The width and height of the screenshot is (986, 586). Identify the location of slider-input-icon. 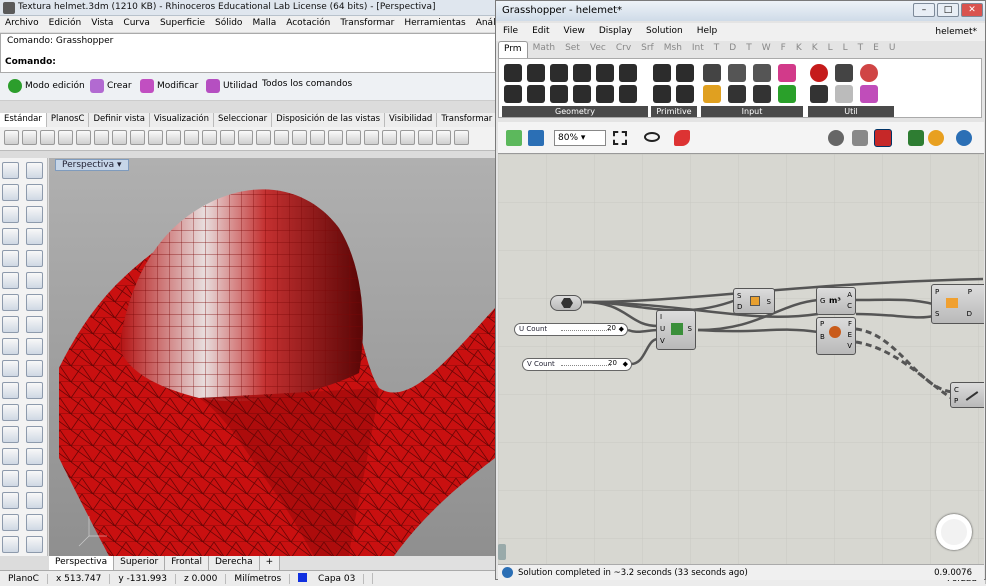
(712, 73).